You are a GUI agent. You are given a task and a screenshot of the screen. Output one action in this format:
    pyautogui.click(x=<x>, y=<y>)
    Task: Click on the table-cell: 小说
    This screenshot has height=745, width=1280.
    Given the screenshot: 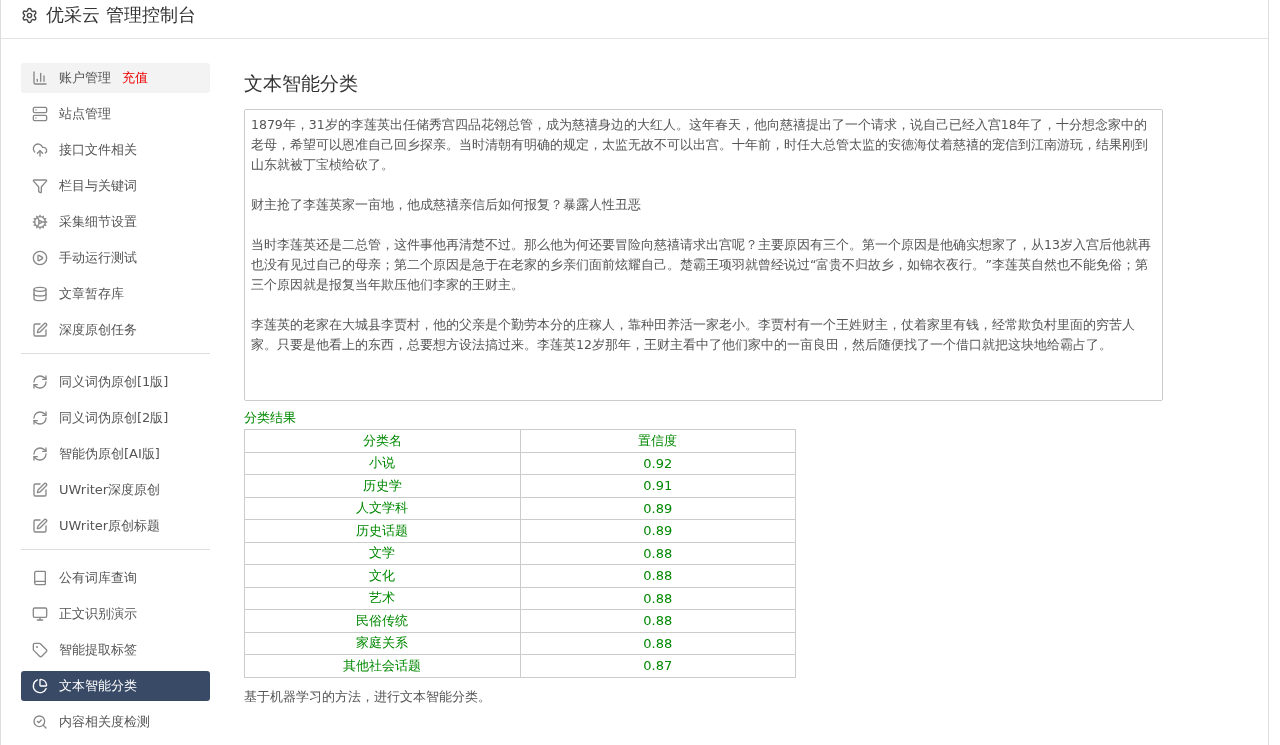 What is the action you would take?
    pyautogui.click(x=382, y=463)
    